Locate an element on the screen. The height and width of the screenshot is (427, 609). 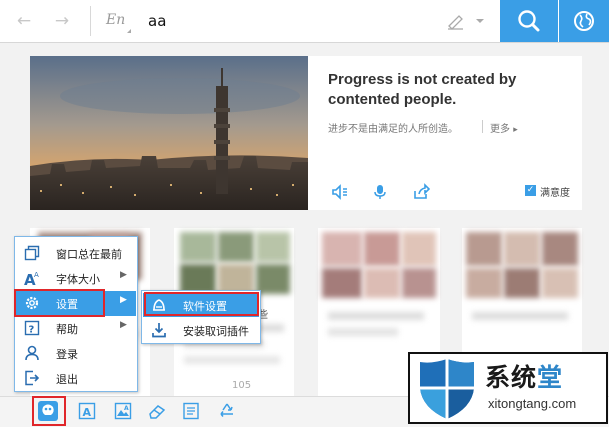
download-icon is located at coordinates (159, 330).